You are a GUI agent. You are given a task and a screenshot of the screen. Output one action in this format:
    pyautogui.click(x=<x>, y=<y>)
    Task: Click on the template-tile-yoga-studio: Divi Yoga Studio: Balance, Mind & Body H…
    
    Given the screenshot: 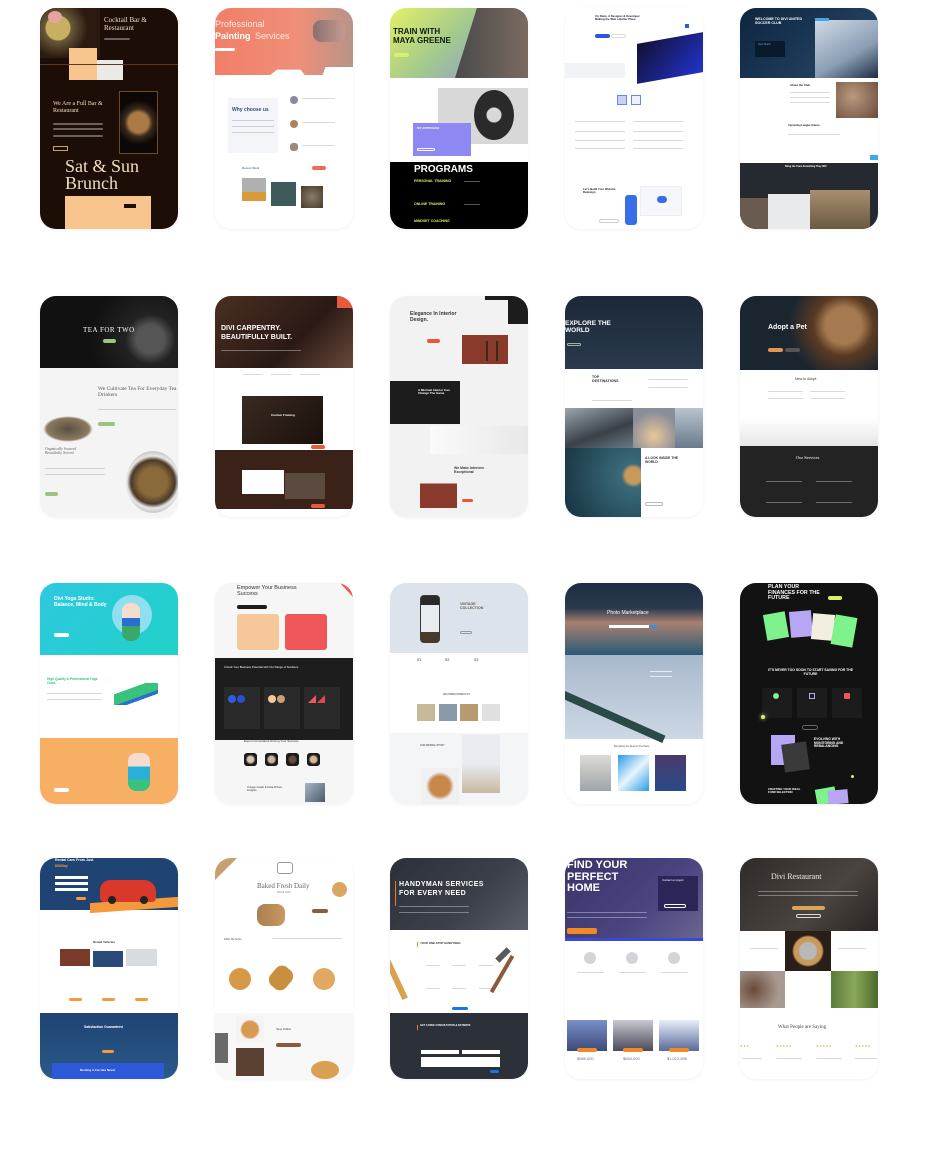 What is the action you would take?
    pyautogui.click(x=109, y=693)
    